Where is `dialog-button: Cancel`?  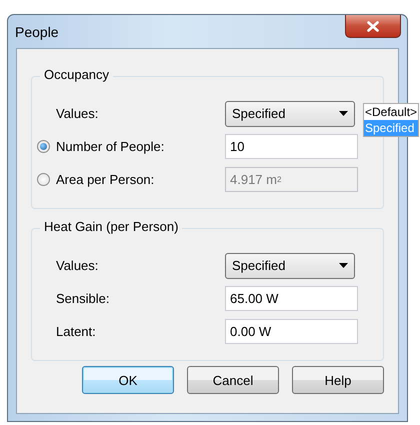 dialog-button: Cancel is located at coordinates (233, 380).